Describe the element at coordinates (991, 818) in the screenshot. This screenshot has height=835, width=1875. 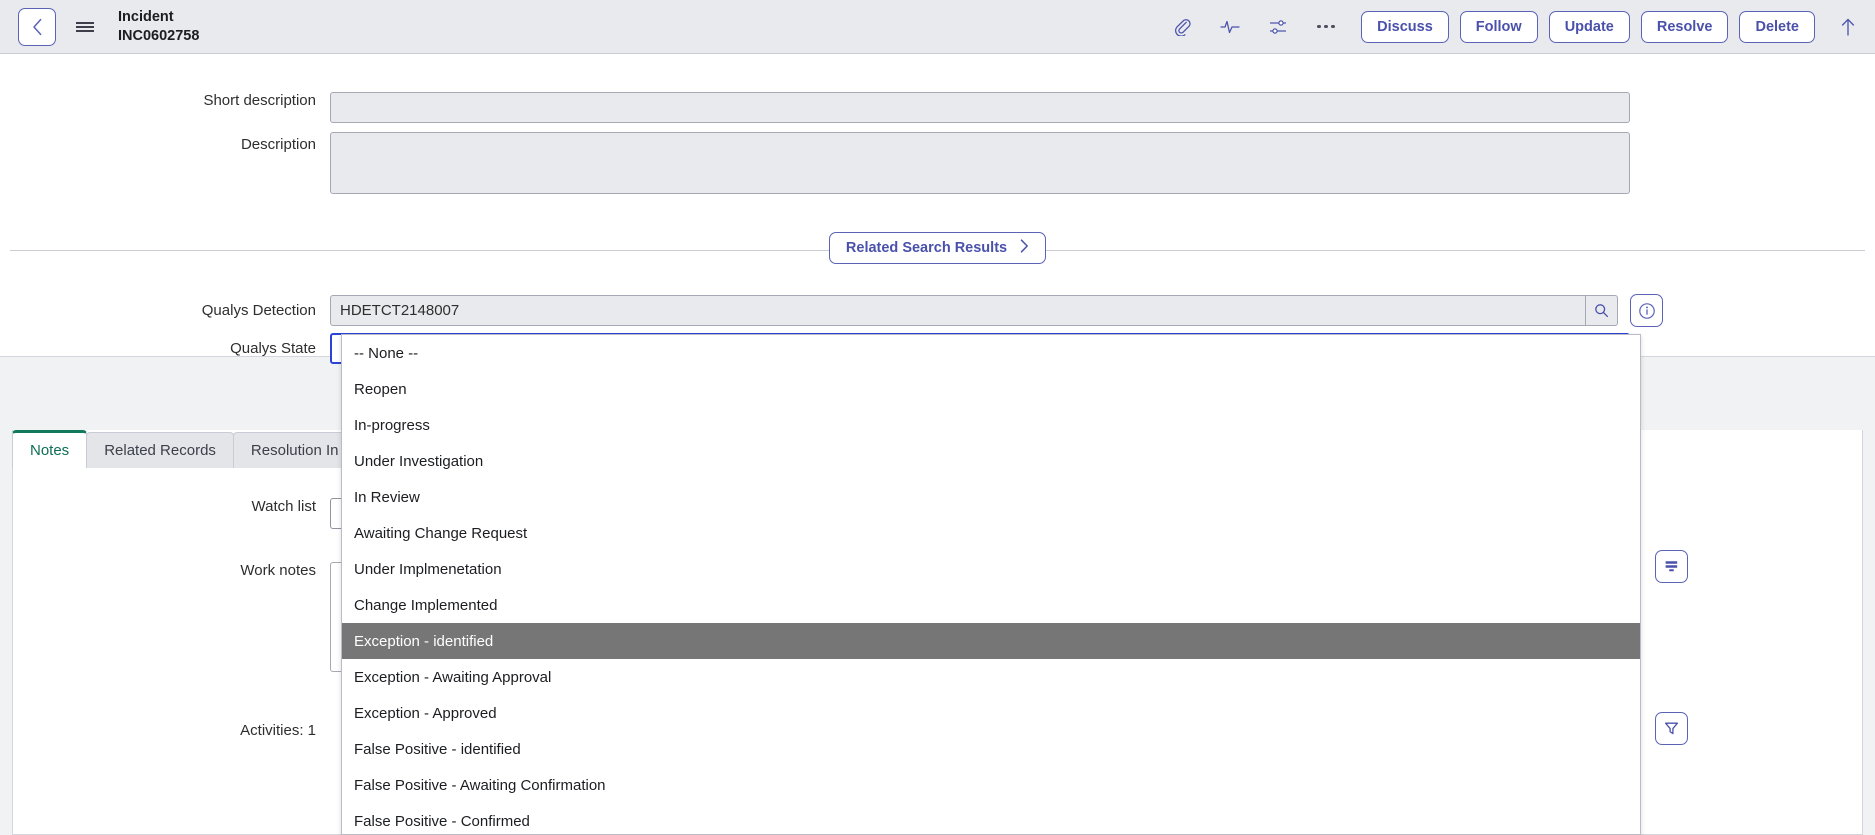
I see `qualys-state-option: False Positive - Confirmed` at that location.